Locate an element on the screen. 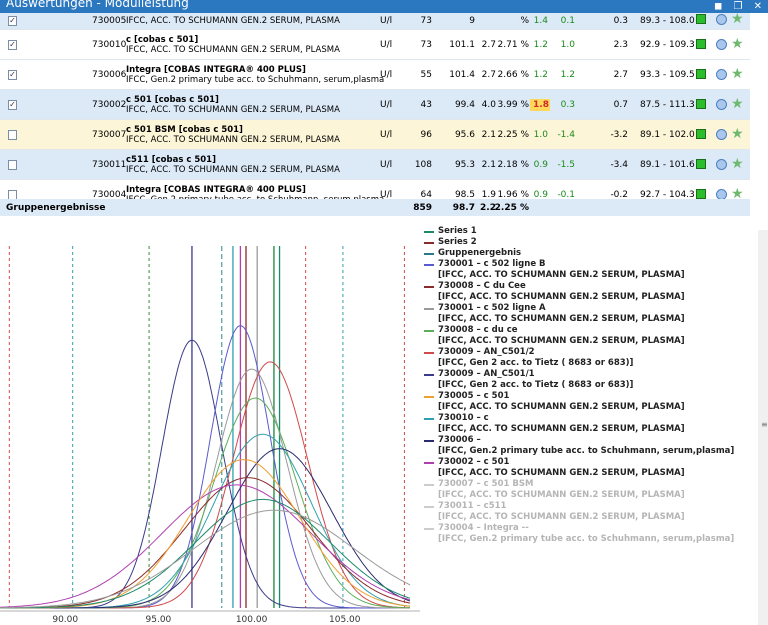 The height and width of the screenshot is (625, 768). row-id: 730002 is located at coordinates (109, 104).